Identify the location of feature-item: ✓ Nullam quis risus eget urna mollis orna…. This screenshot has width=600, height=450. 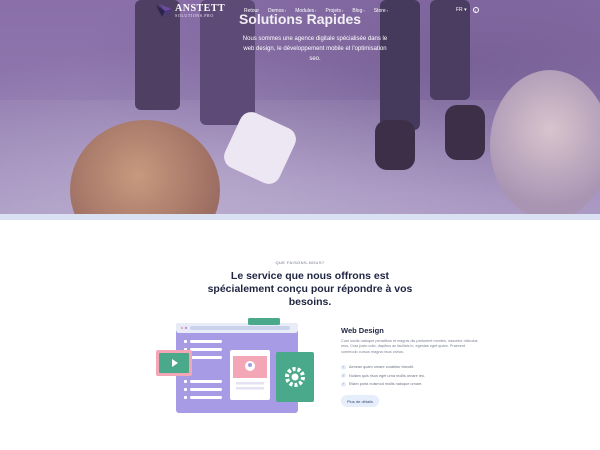
(383, 376).